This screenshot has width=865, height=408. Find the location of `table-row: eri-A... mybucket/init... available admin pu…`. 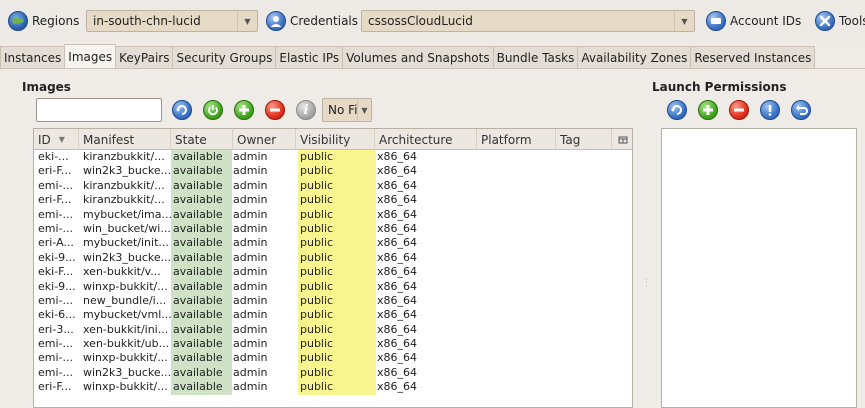

table-row: eri-A... mybucket/init... available admin pu… is located at coordinates (333, 243).